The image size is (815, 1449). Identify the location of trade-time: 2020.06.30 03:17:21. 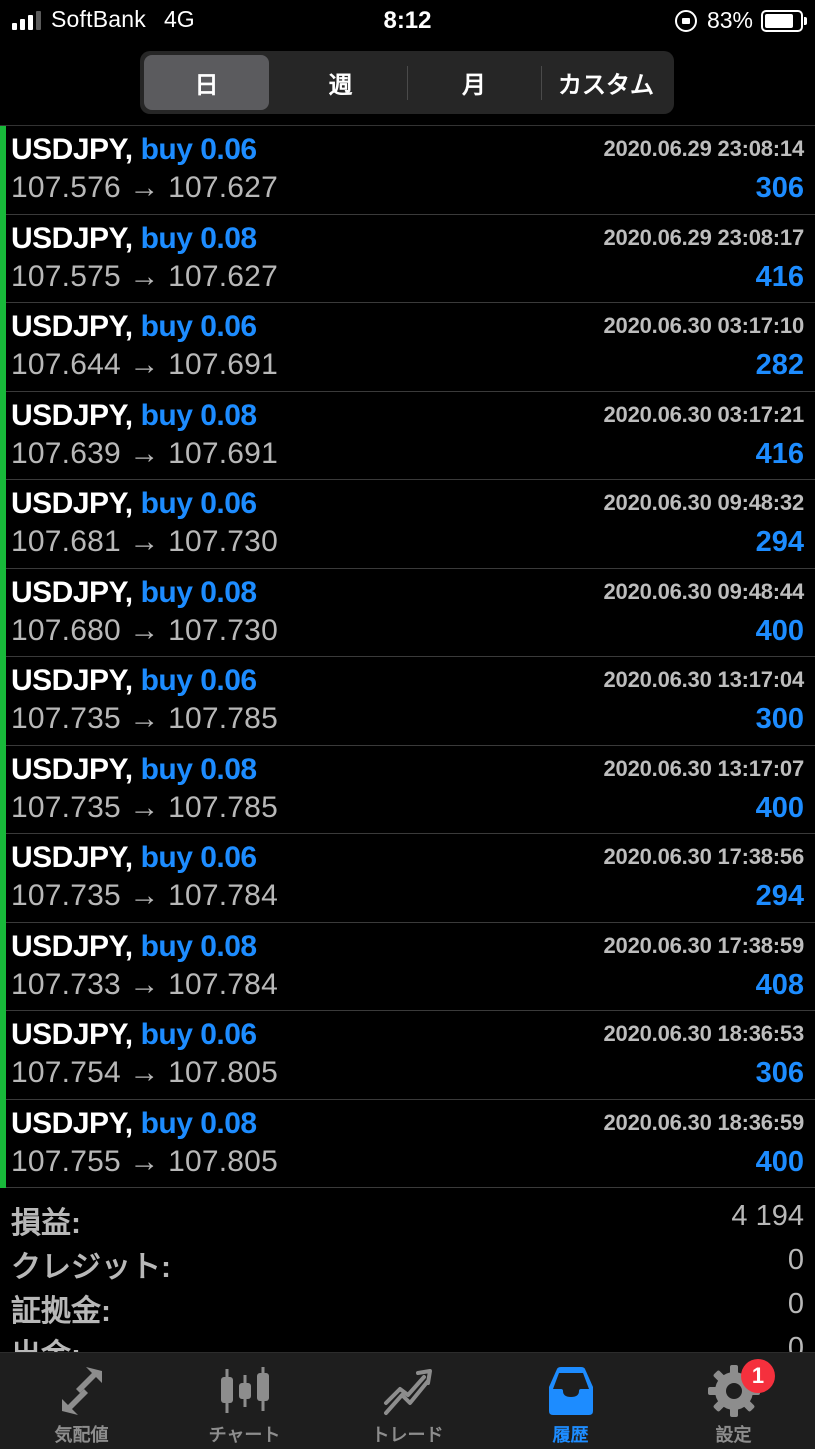
(704, 414).